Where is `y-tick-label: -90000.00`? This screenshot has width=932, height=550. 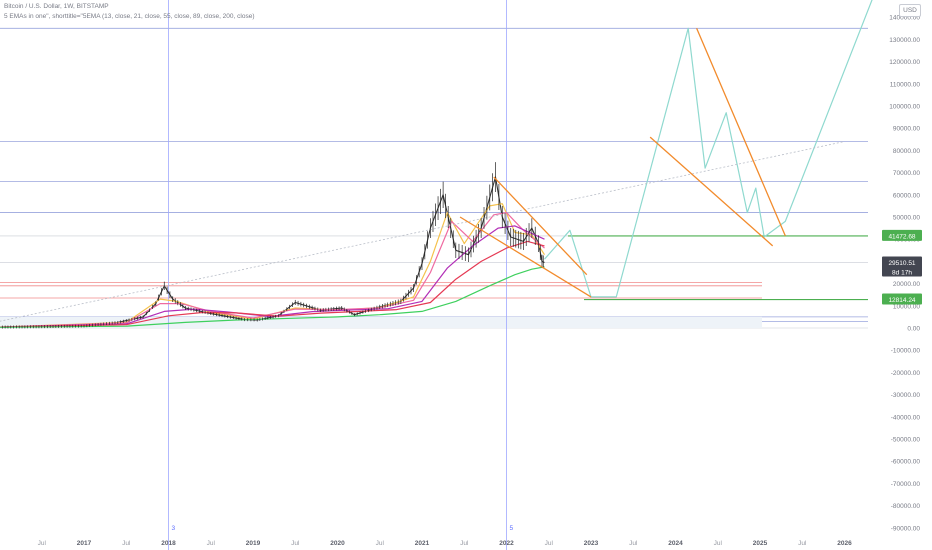
y-tick-label: -90000.00 is located at coordinates (906, 528).